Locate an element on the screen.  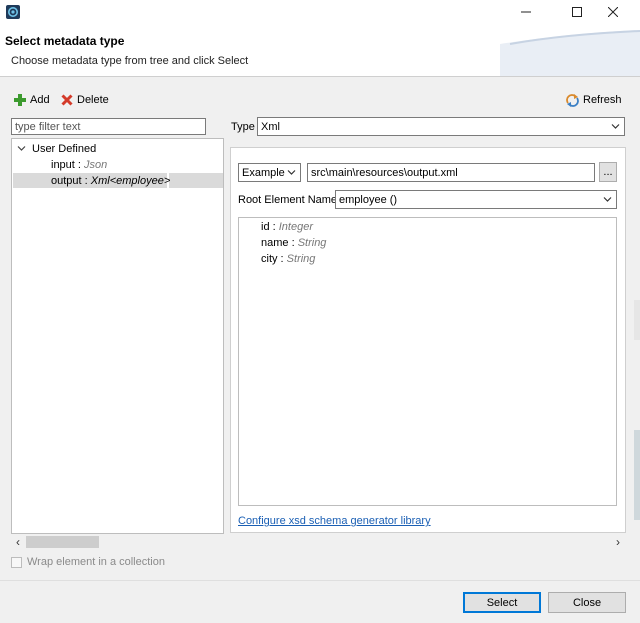
delete-button: Delete is located at coordinates (85, 100).